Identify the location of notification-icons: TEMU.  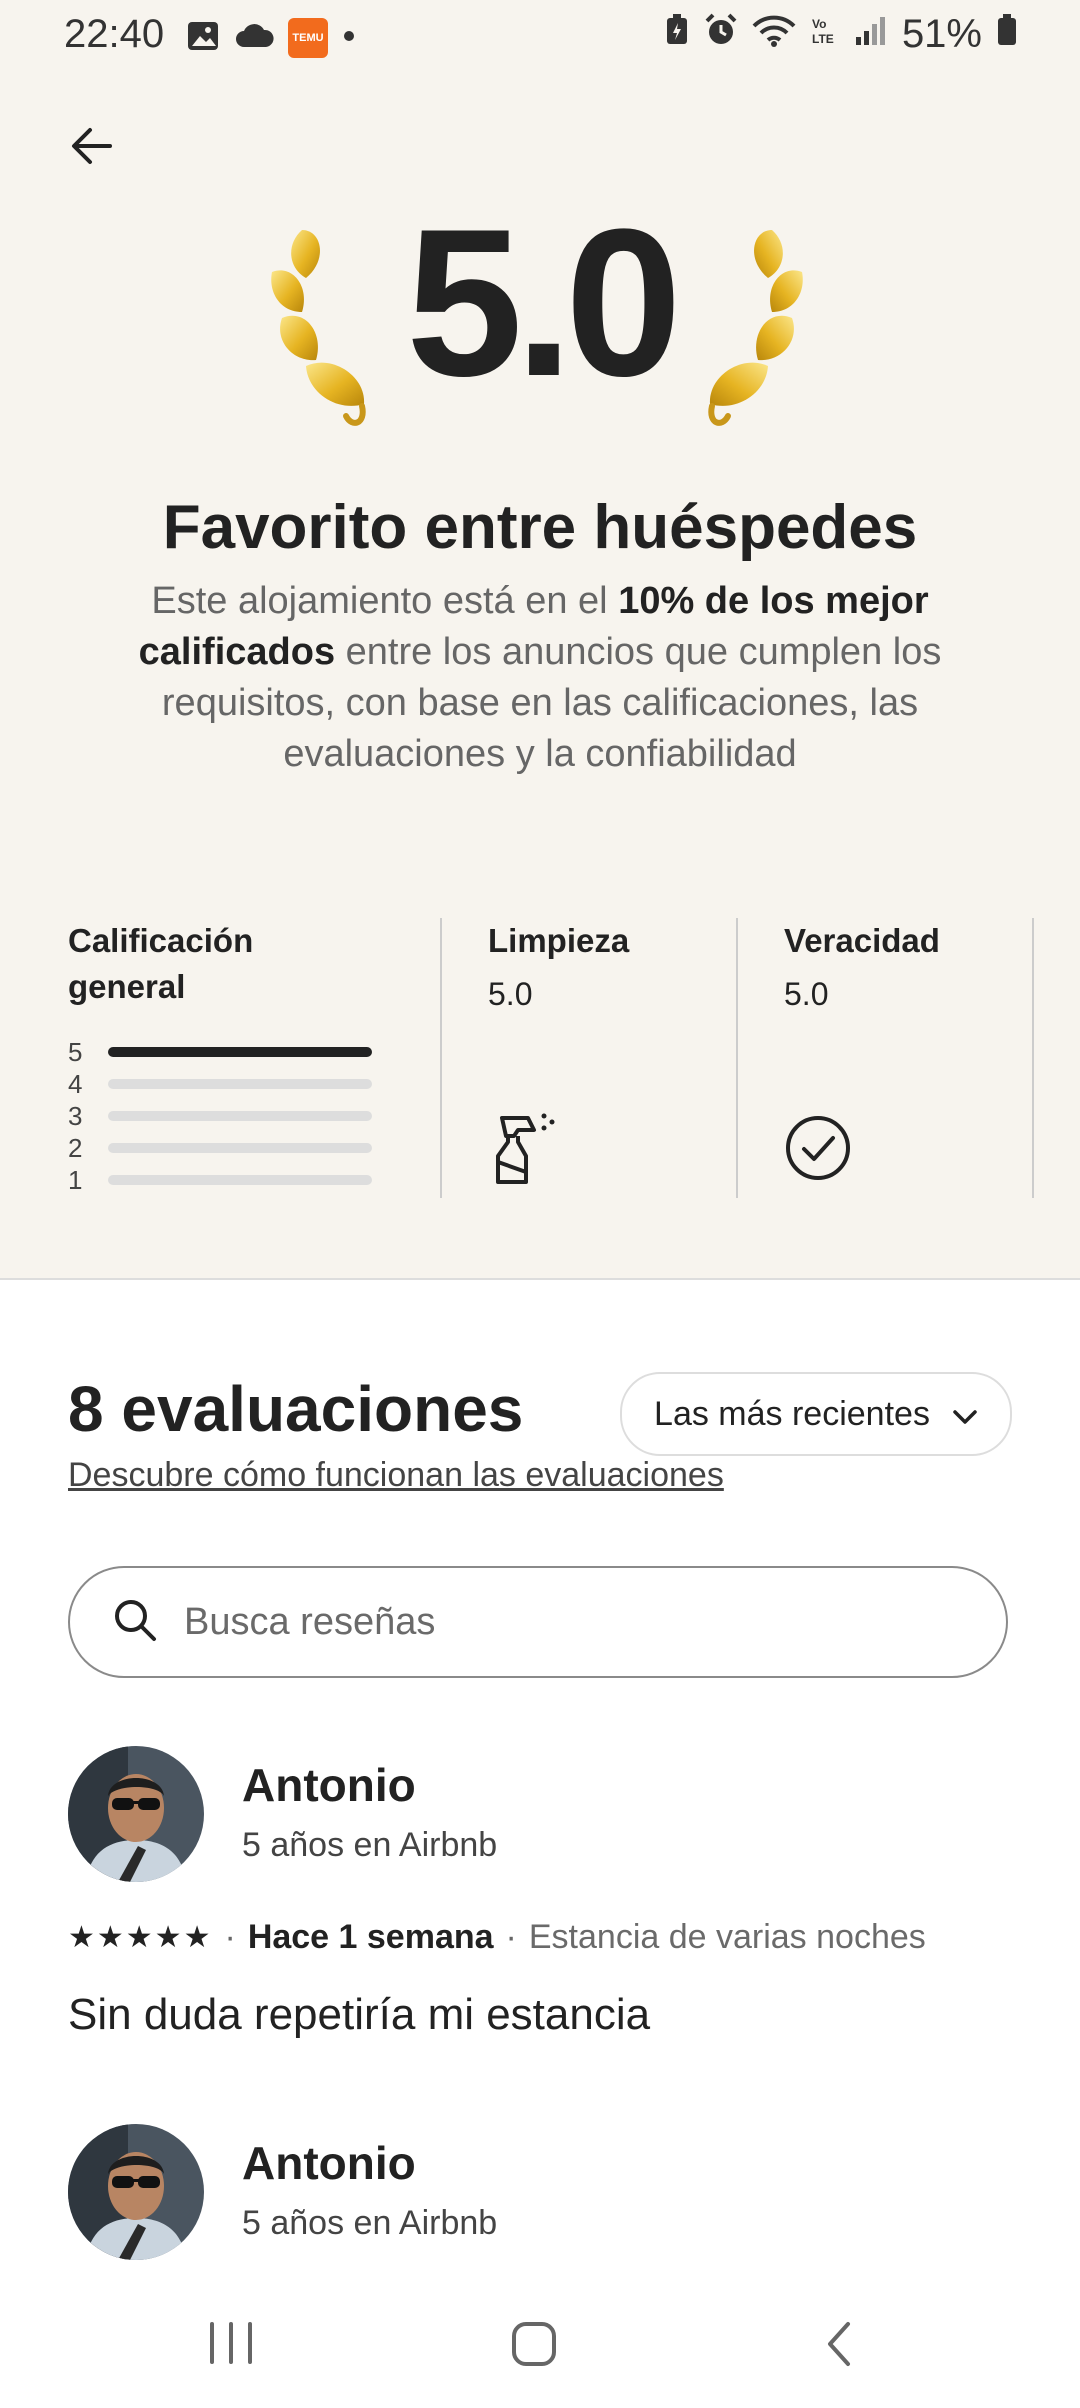
(271, 38).